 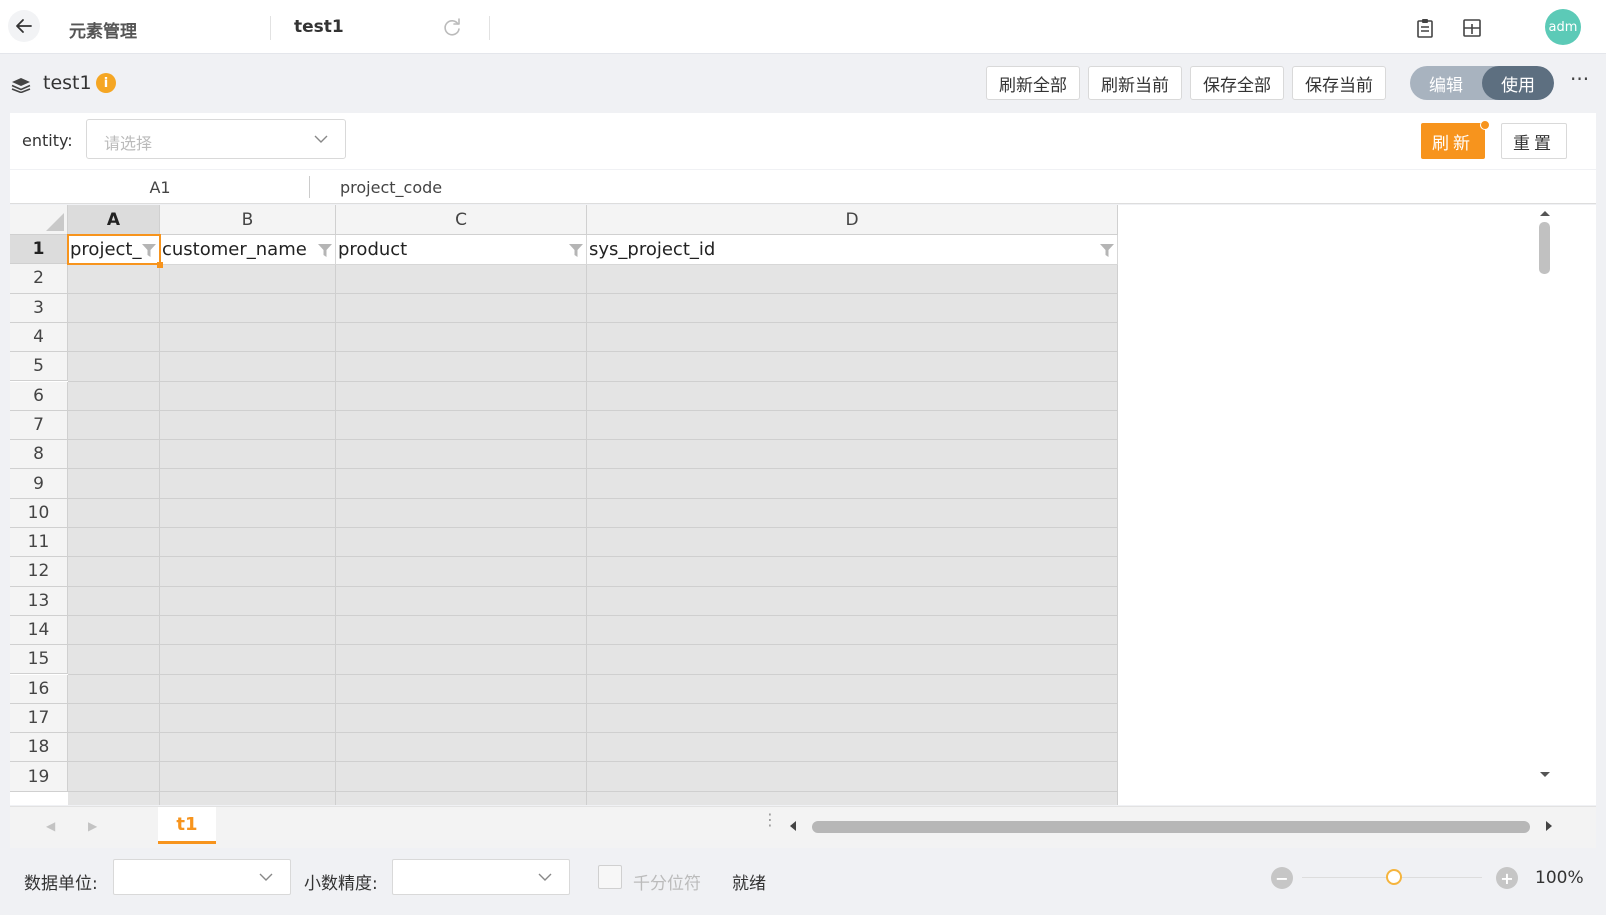 What do you see at coordinates (234, 249) in the screenshot?
I see `cell-text: customer_name` at bounding box center [234, 249].